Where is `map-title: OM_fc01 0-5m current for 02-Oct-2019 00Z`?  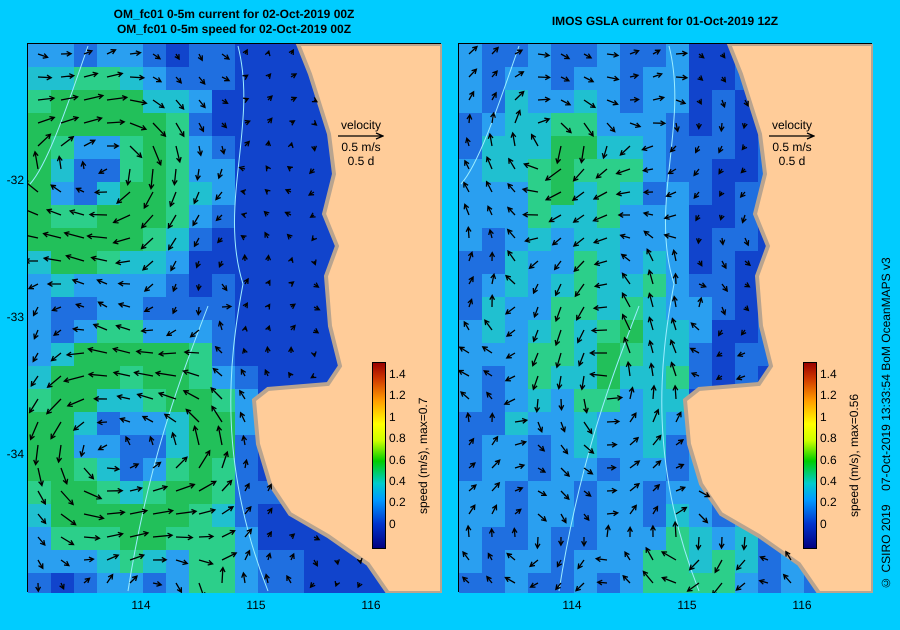 map-title: OM_fc01 0-5m current for 02-Oct-2019 00Z is located at coordinates (234, 14).